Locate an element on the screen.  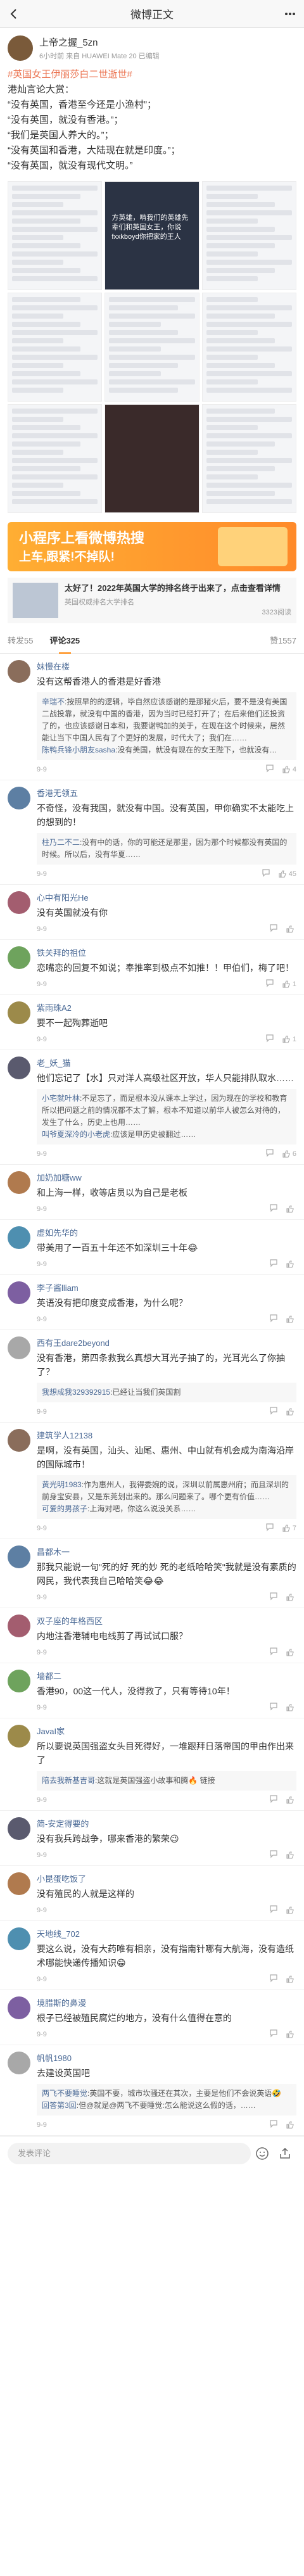
like-button: 45 is located at coordinates (287, 874).